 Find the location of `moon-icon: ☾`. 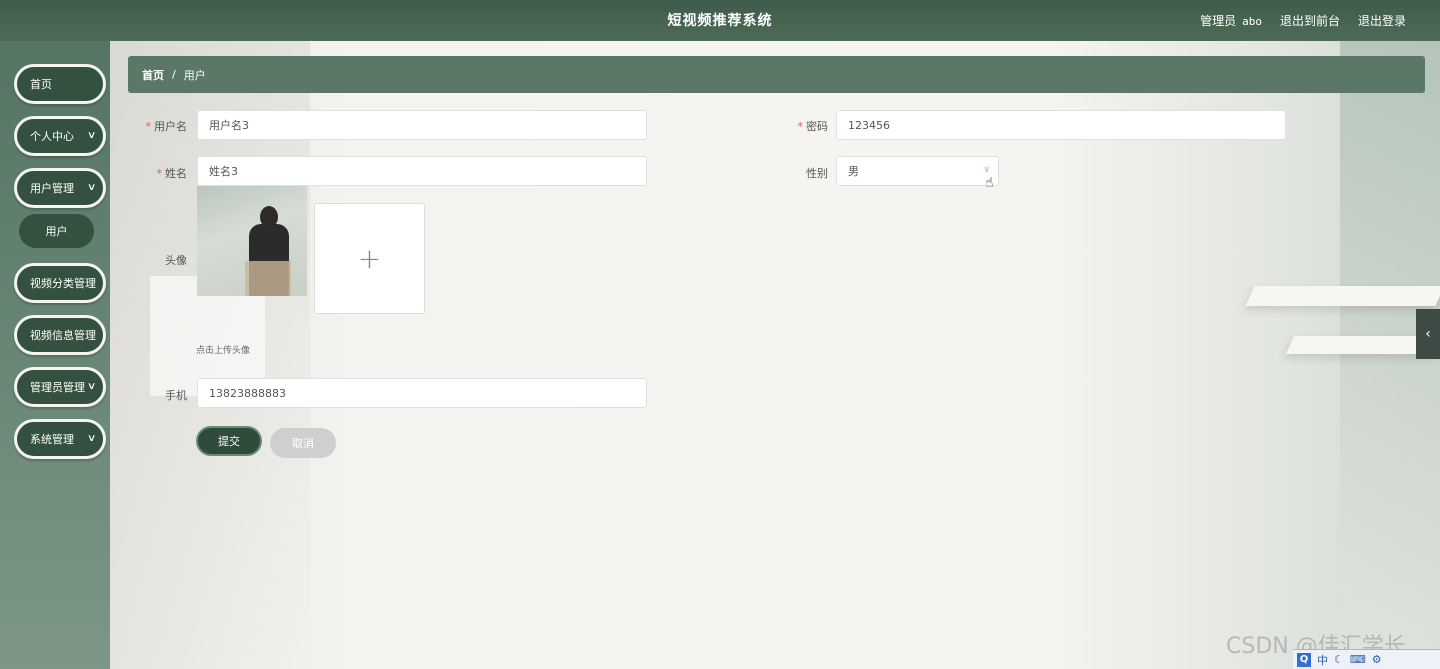

moon-icon: ☾ is located at coordinates (1339, 659).